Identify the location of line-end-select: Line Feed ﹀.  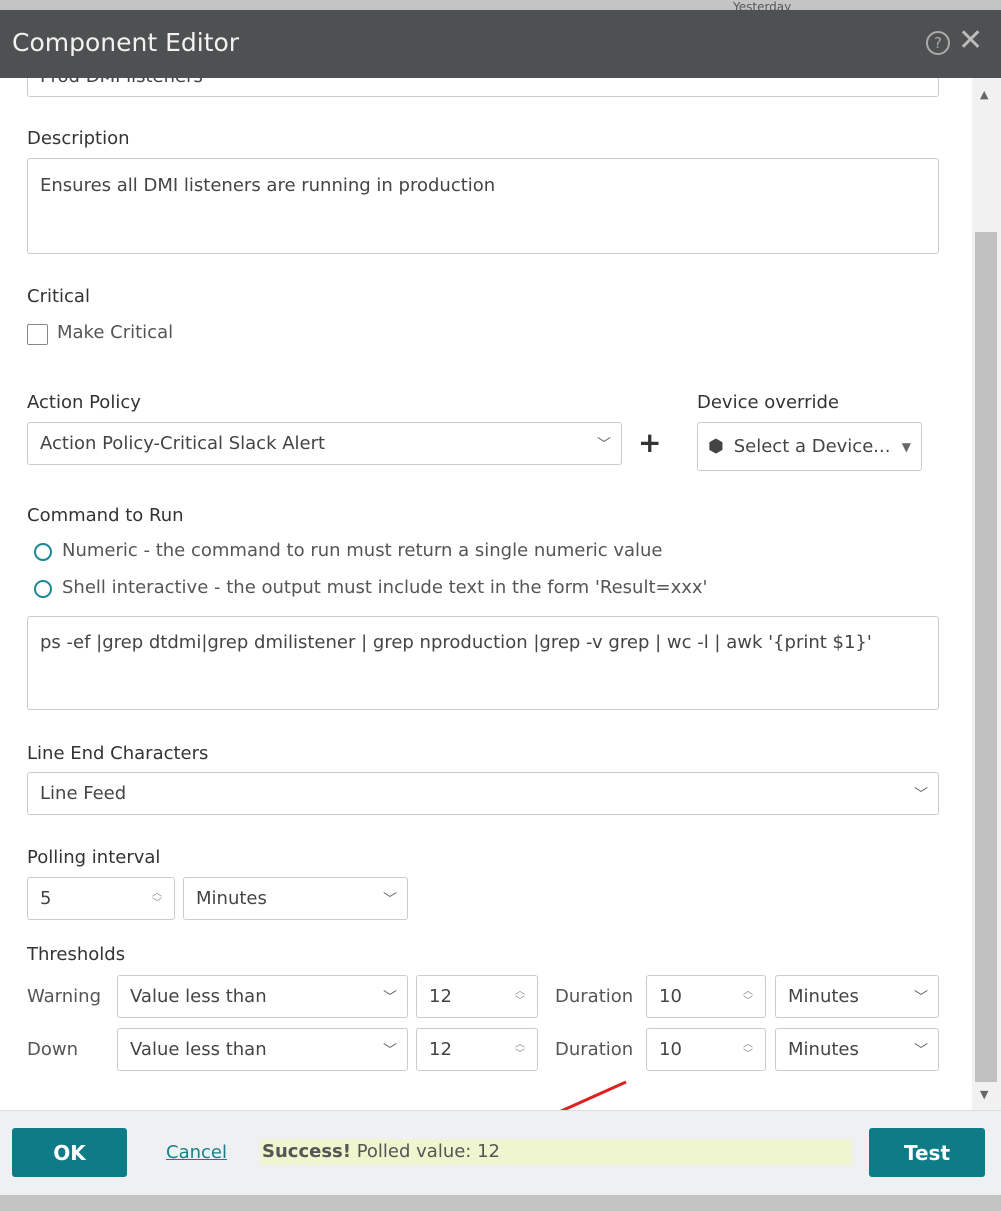
(483, 793).